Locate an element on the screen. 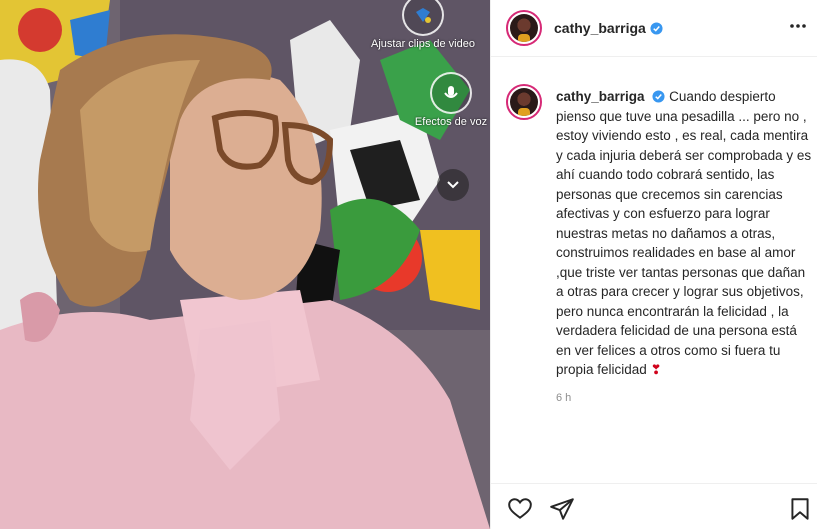 The height and width of the screenshot is (529, 817). action-bar is located at coordinates (654, 506).